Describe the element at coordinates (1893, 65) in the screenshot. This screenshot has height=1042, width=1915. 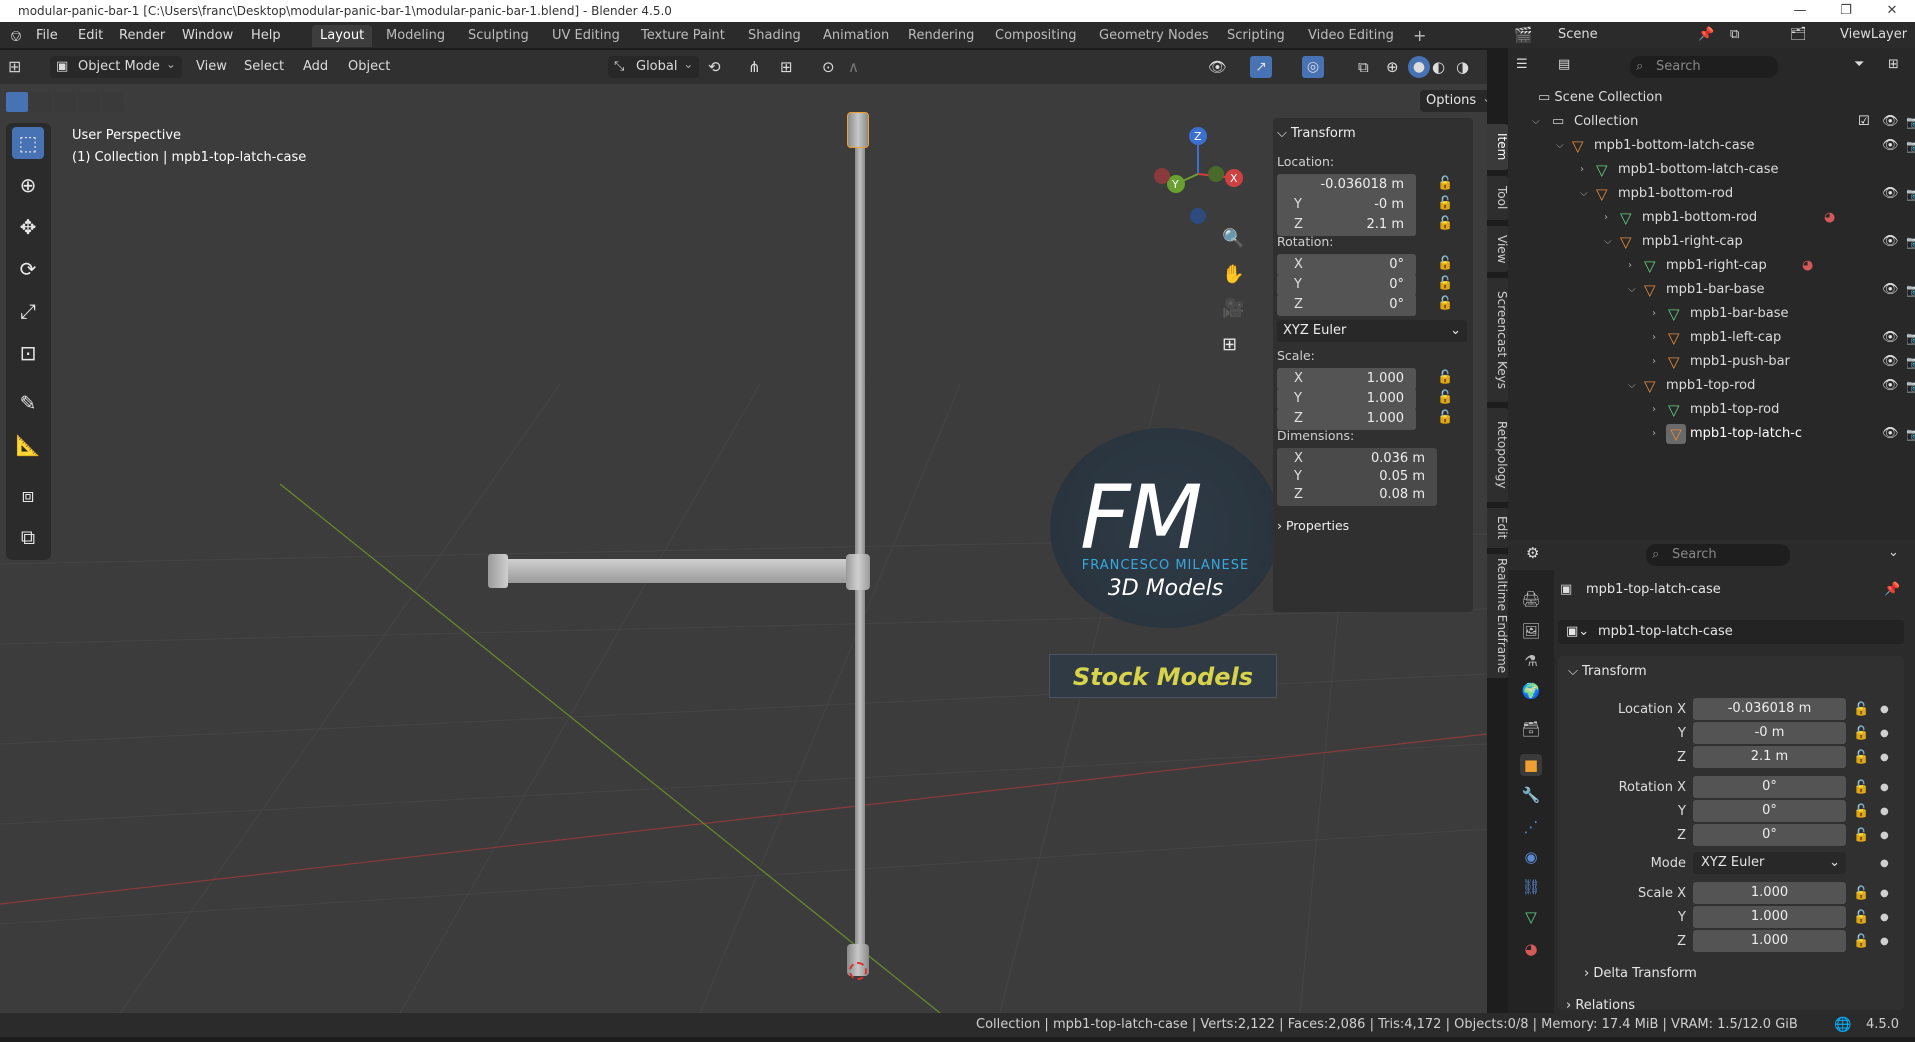
I see `new-collection-icon: ⊞` at that location.